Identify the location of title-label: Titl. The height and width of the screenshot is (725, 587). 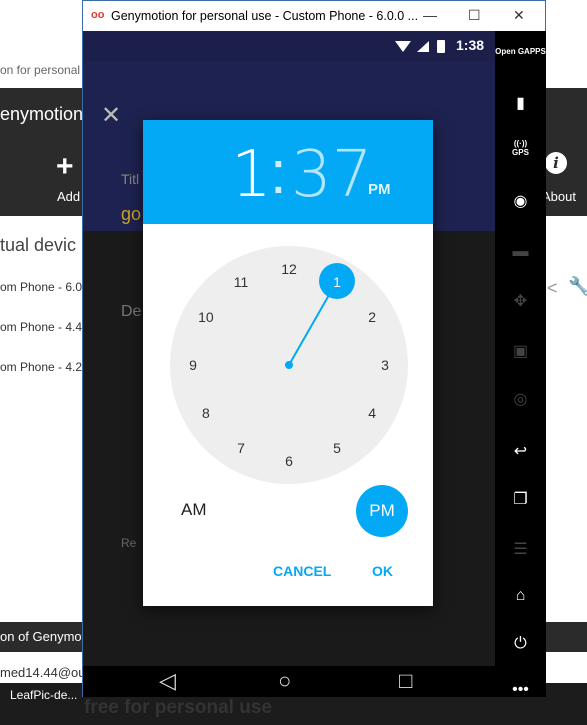
(130, 179).